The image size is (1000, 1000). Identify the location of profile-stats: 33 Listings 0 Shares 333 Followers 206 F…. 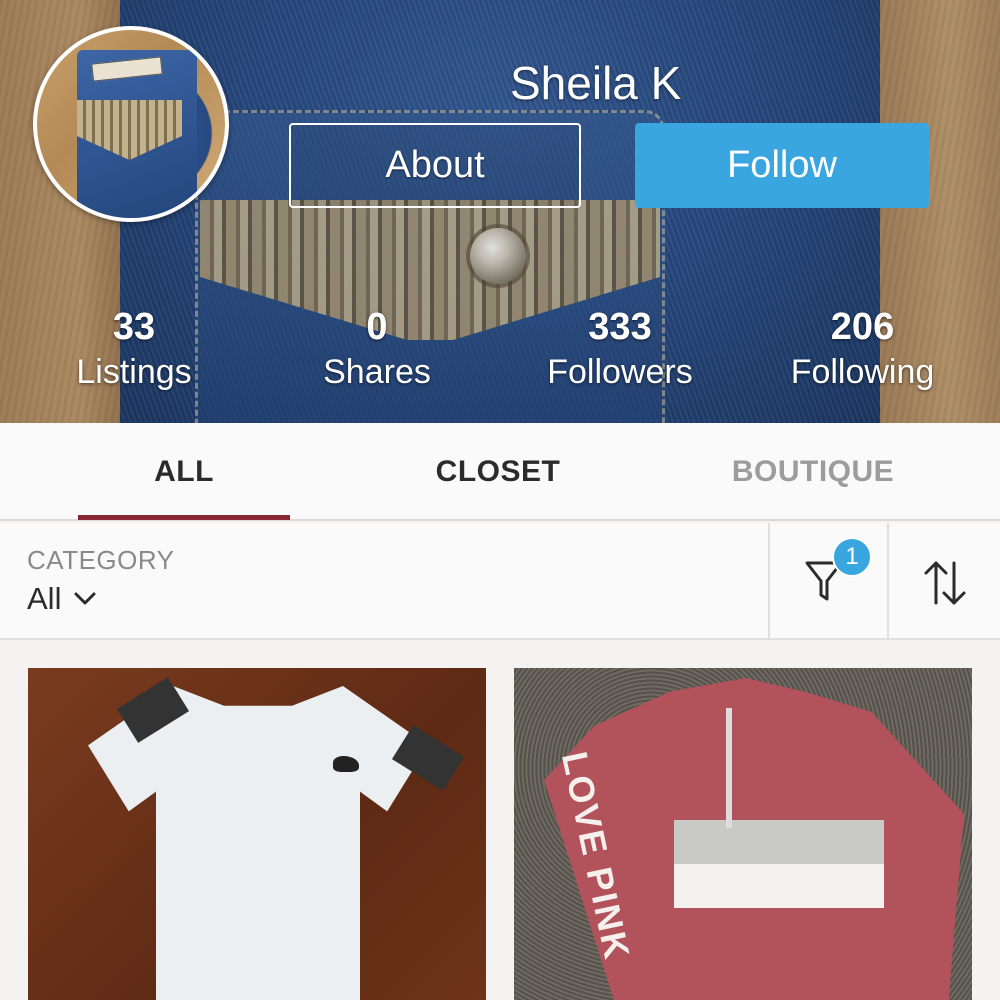
(500, 355).